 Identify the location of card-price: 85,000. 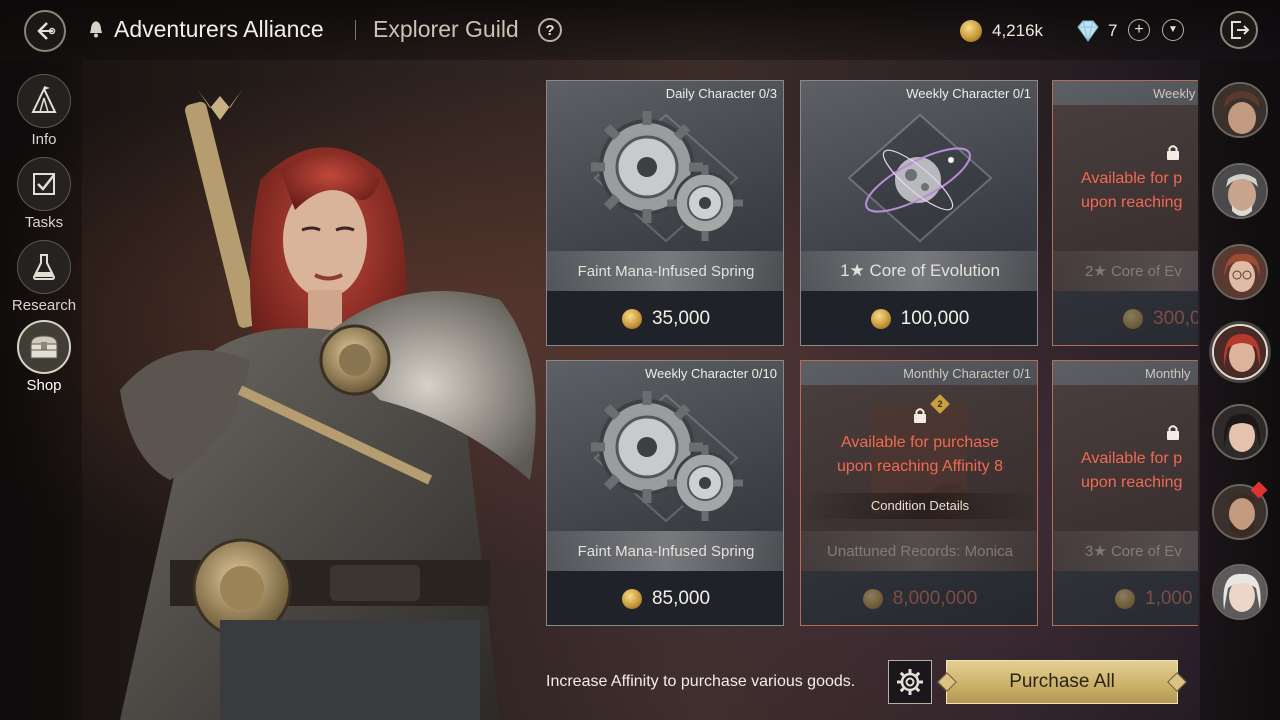
(665, 598).